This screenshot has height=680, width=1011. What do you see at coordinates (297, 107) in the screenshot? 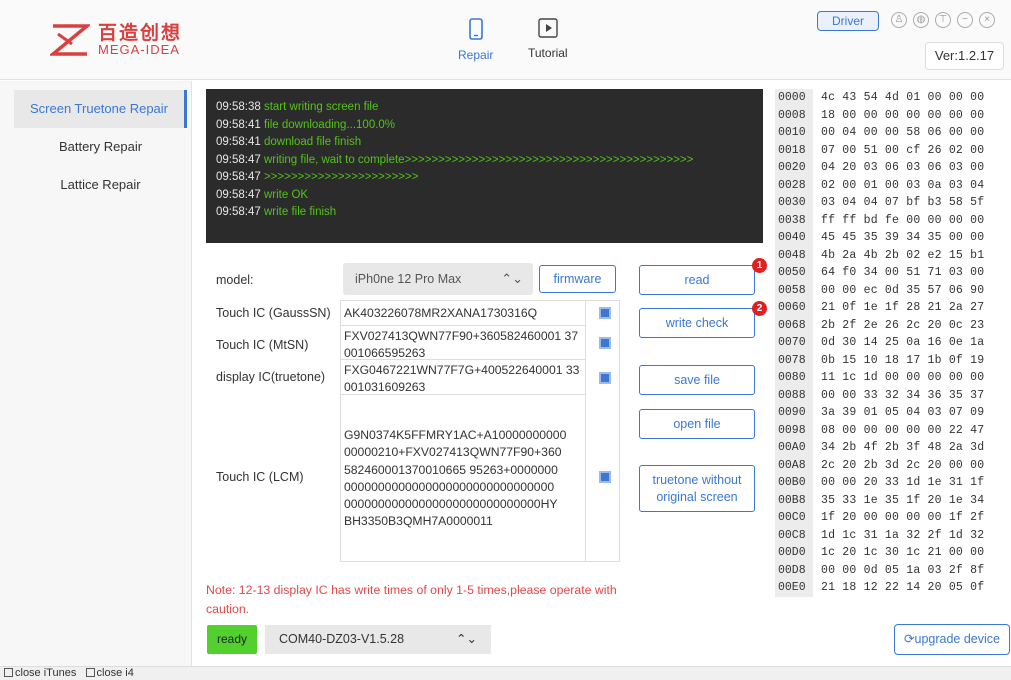
I see `log-line: 09:58:38 start writing screen file` at bounding box center [297, 107].